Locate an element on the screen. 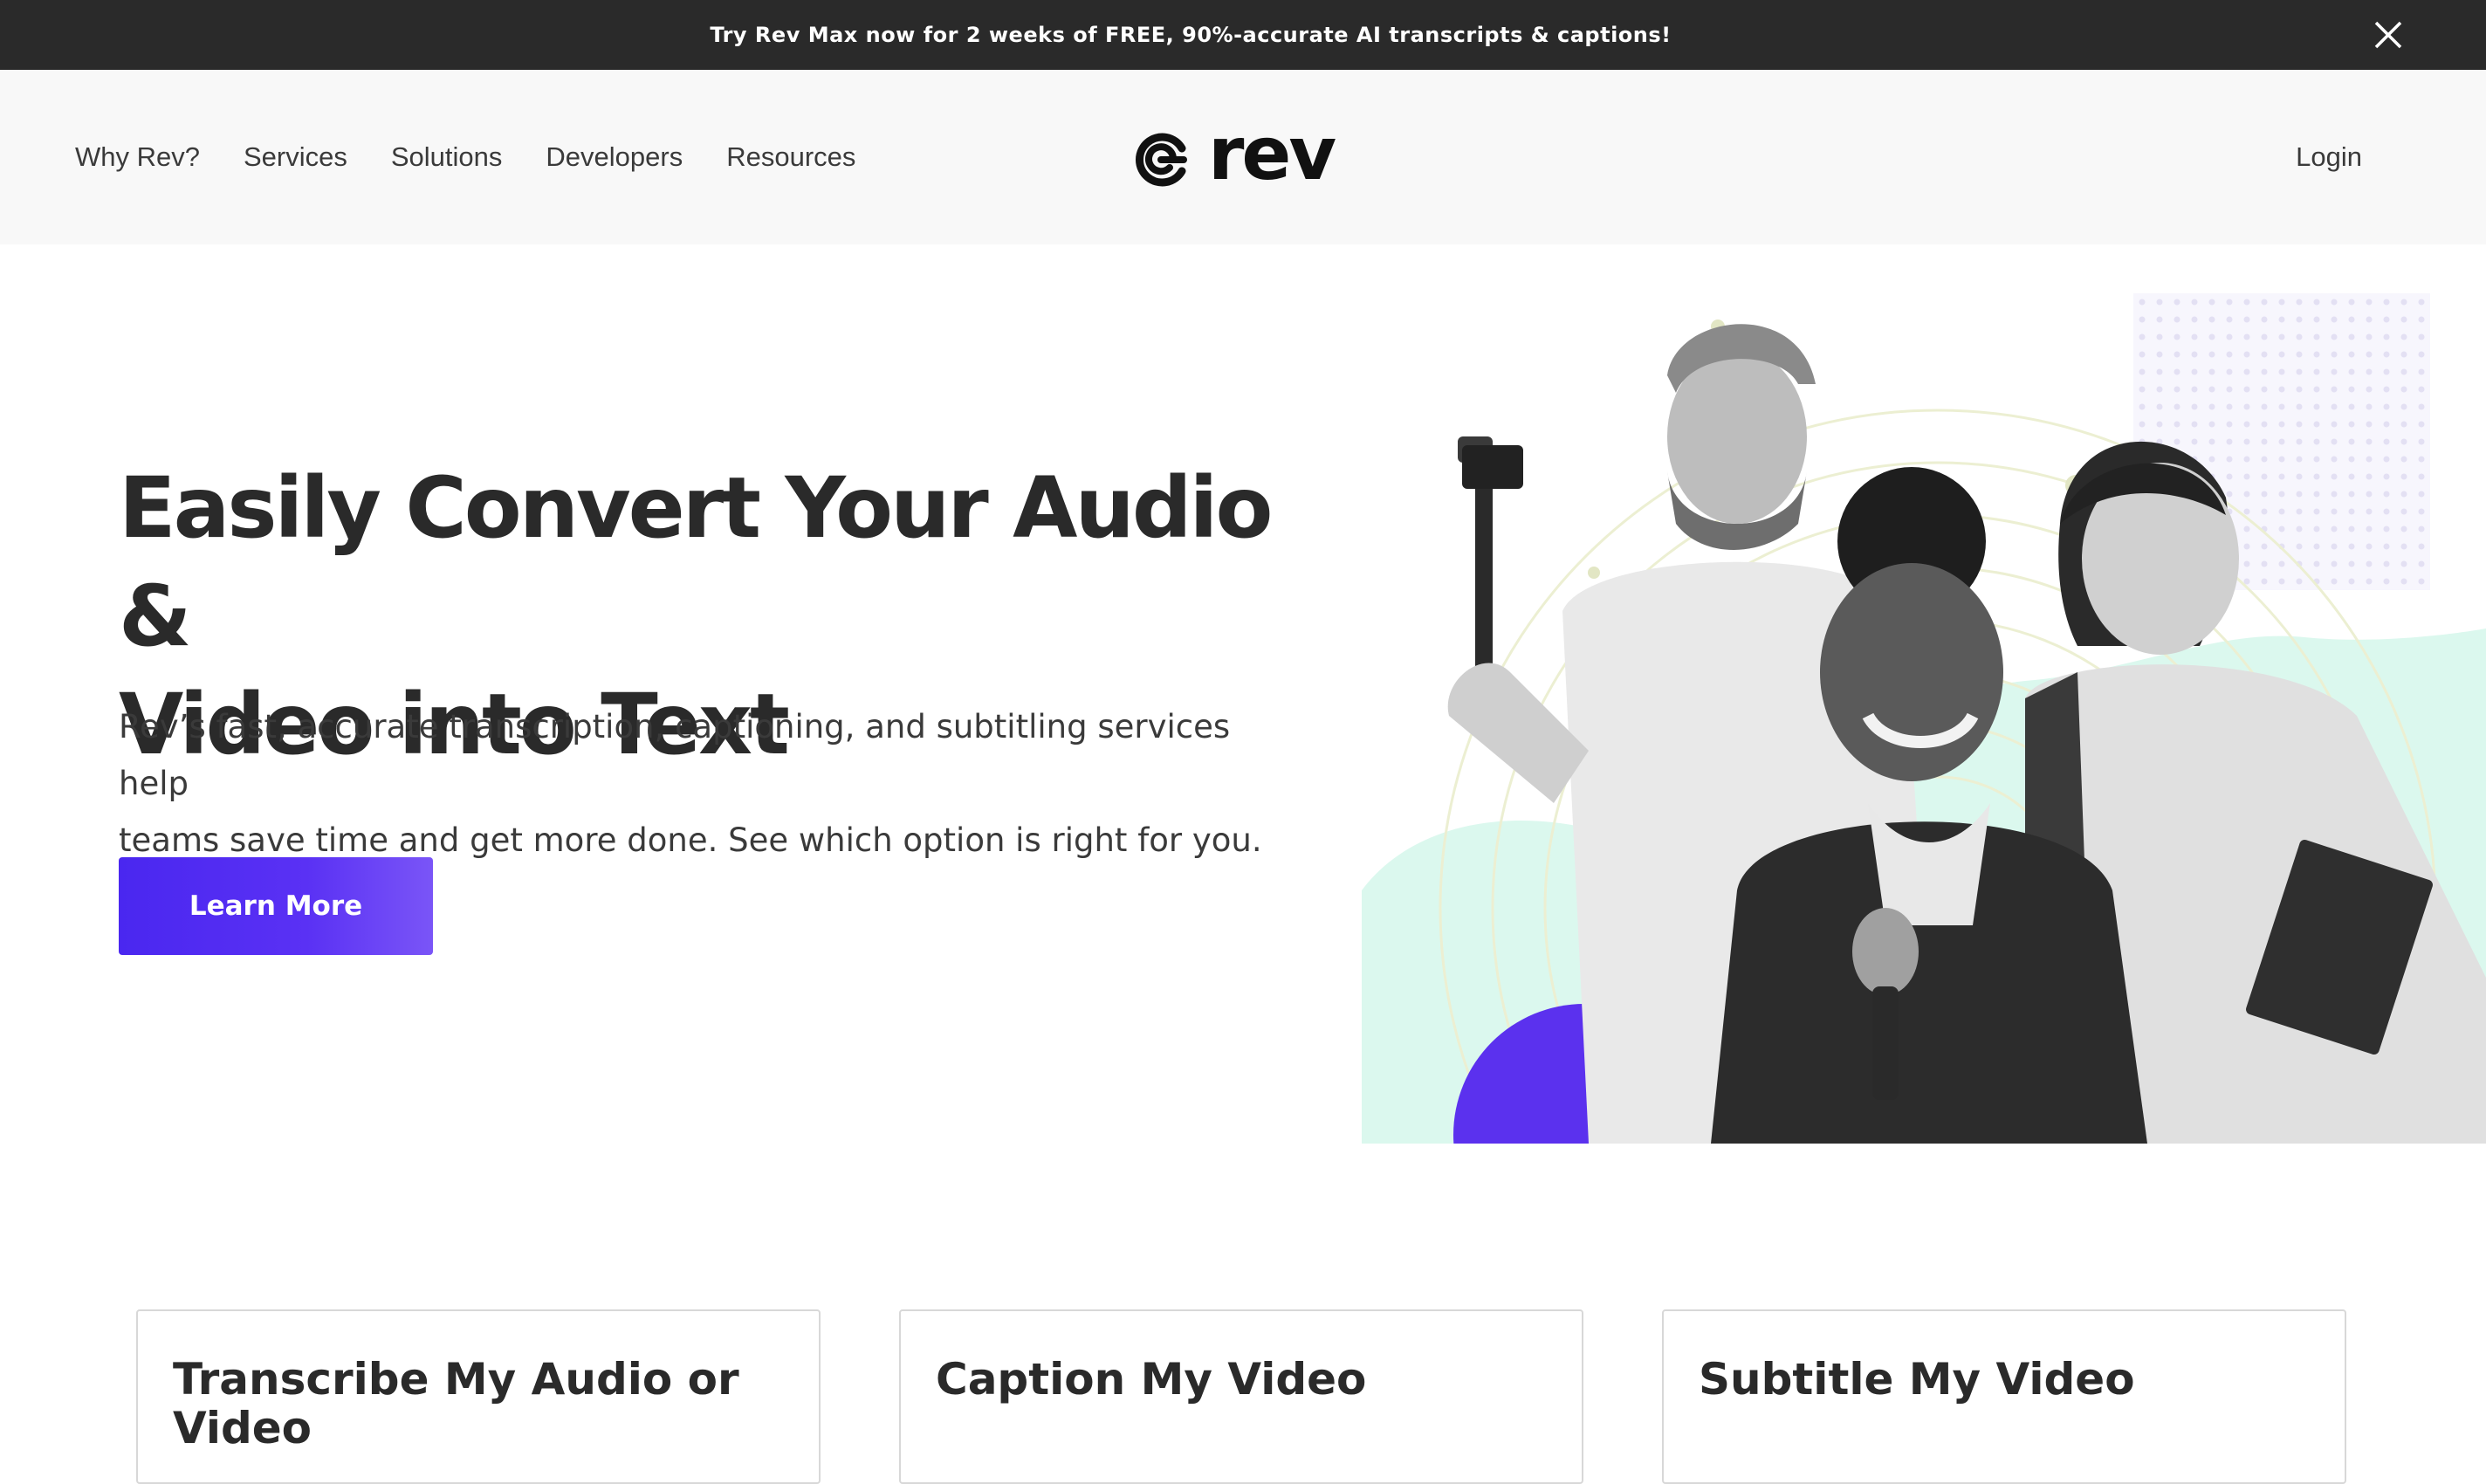  card-caption: Caption My Video is located at coordinates (1241, 1396).